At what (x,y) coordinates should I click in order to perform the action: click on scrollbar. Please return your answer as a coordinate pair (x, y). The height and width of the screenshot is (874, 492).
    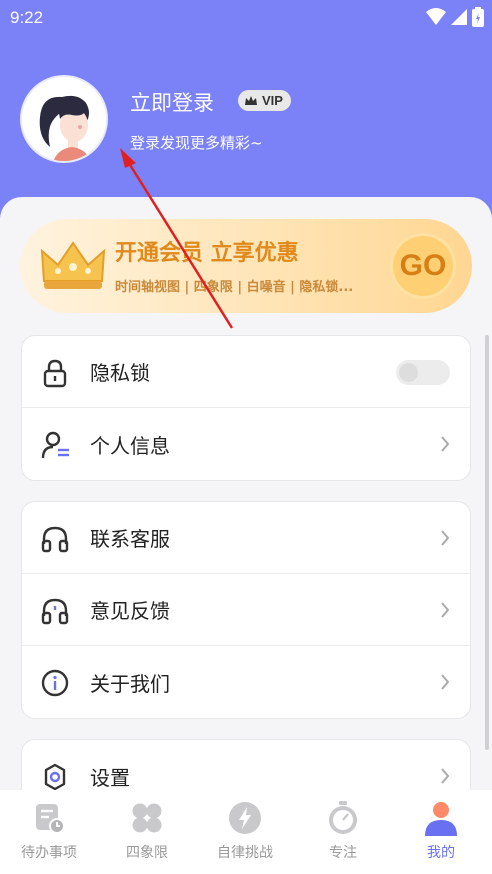
    Looking at the image, I should click on (487, 542).